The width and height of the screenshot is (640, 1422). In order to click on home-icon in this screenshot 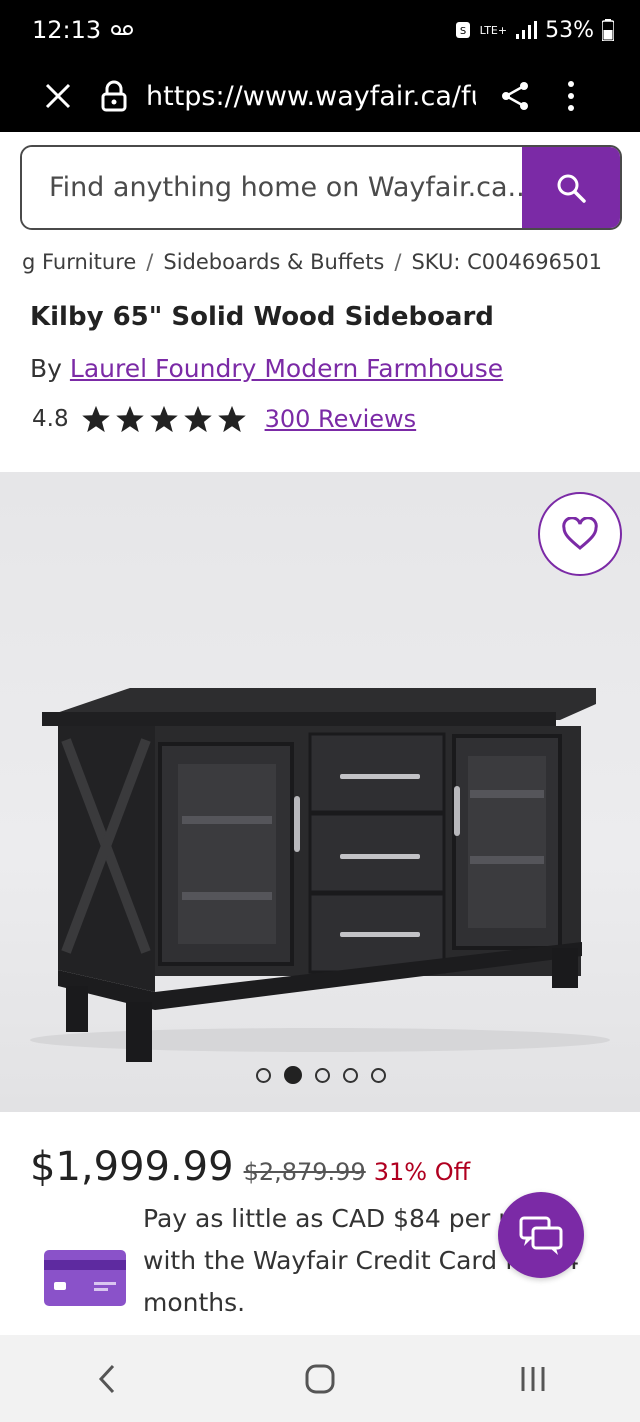, I will do `click(320, 1378)`.